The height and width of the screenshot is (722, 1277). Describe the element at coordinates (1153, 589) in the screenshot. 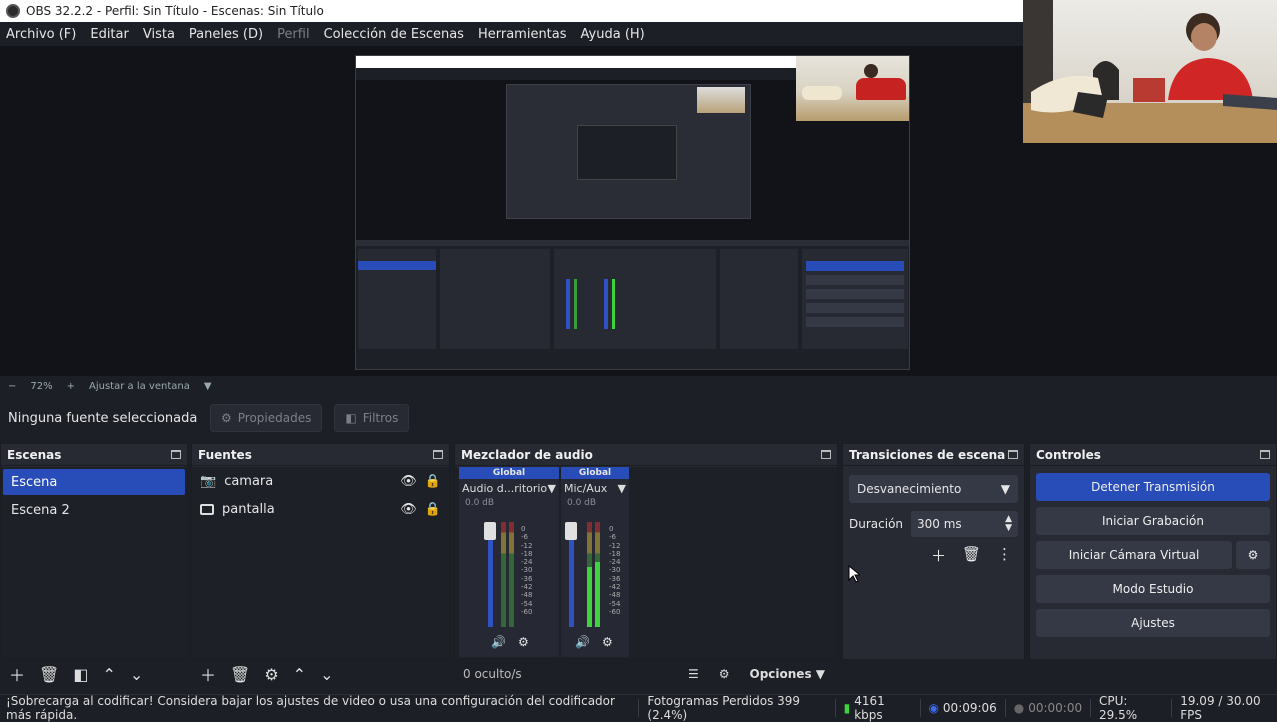

I see `studio-mode-button: Modo Estudio` at that location.